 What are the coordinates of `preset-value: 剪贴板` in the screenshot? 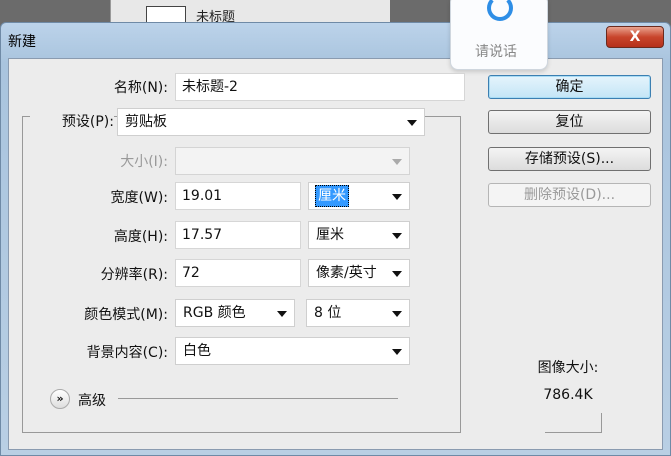 It's located at (146, 122).